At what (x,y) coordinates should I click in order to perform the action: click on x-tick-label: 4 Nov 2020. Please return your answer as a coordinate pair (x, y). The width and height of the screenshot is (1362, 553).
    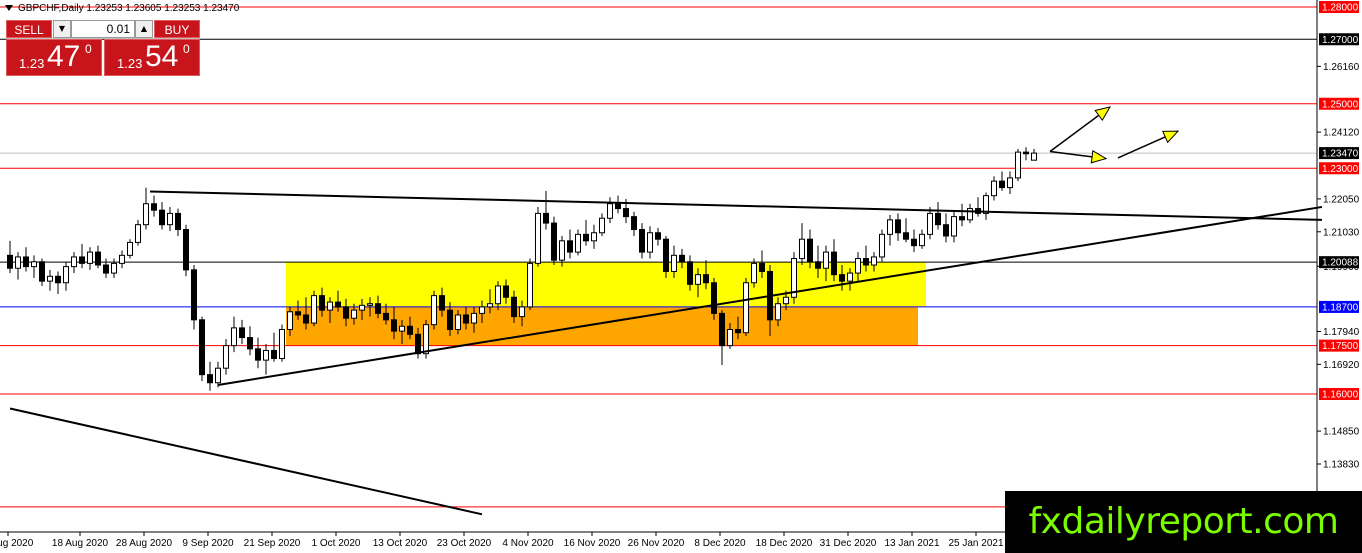
    Looking at the image, I should click on (528, 543).